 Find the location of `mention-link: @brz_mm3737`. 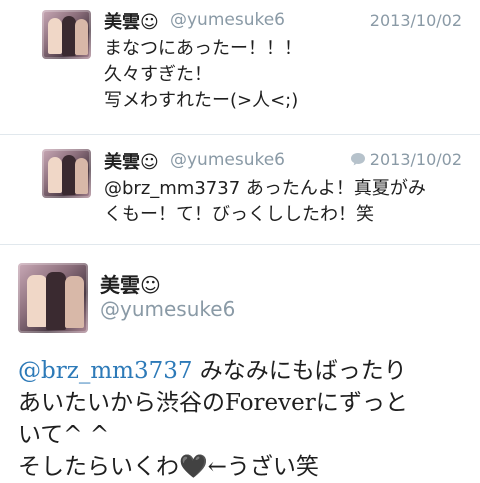

mention-link: @brz_mm3737 is located at coordinates (105, 371).